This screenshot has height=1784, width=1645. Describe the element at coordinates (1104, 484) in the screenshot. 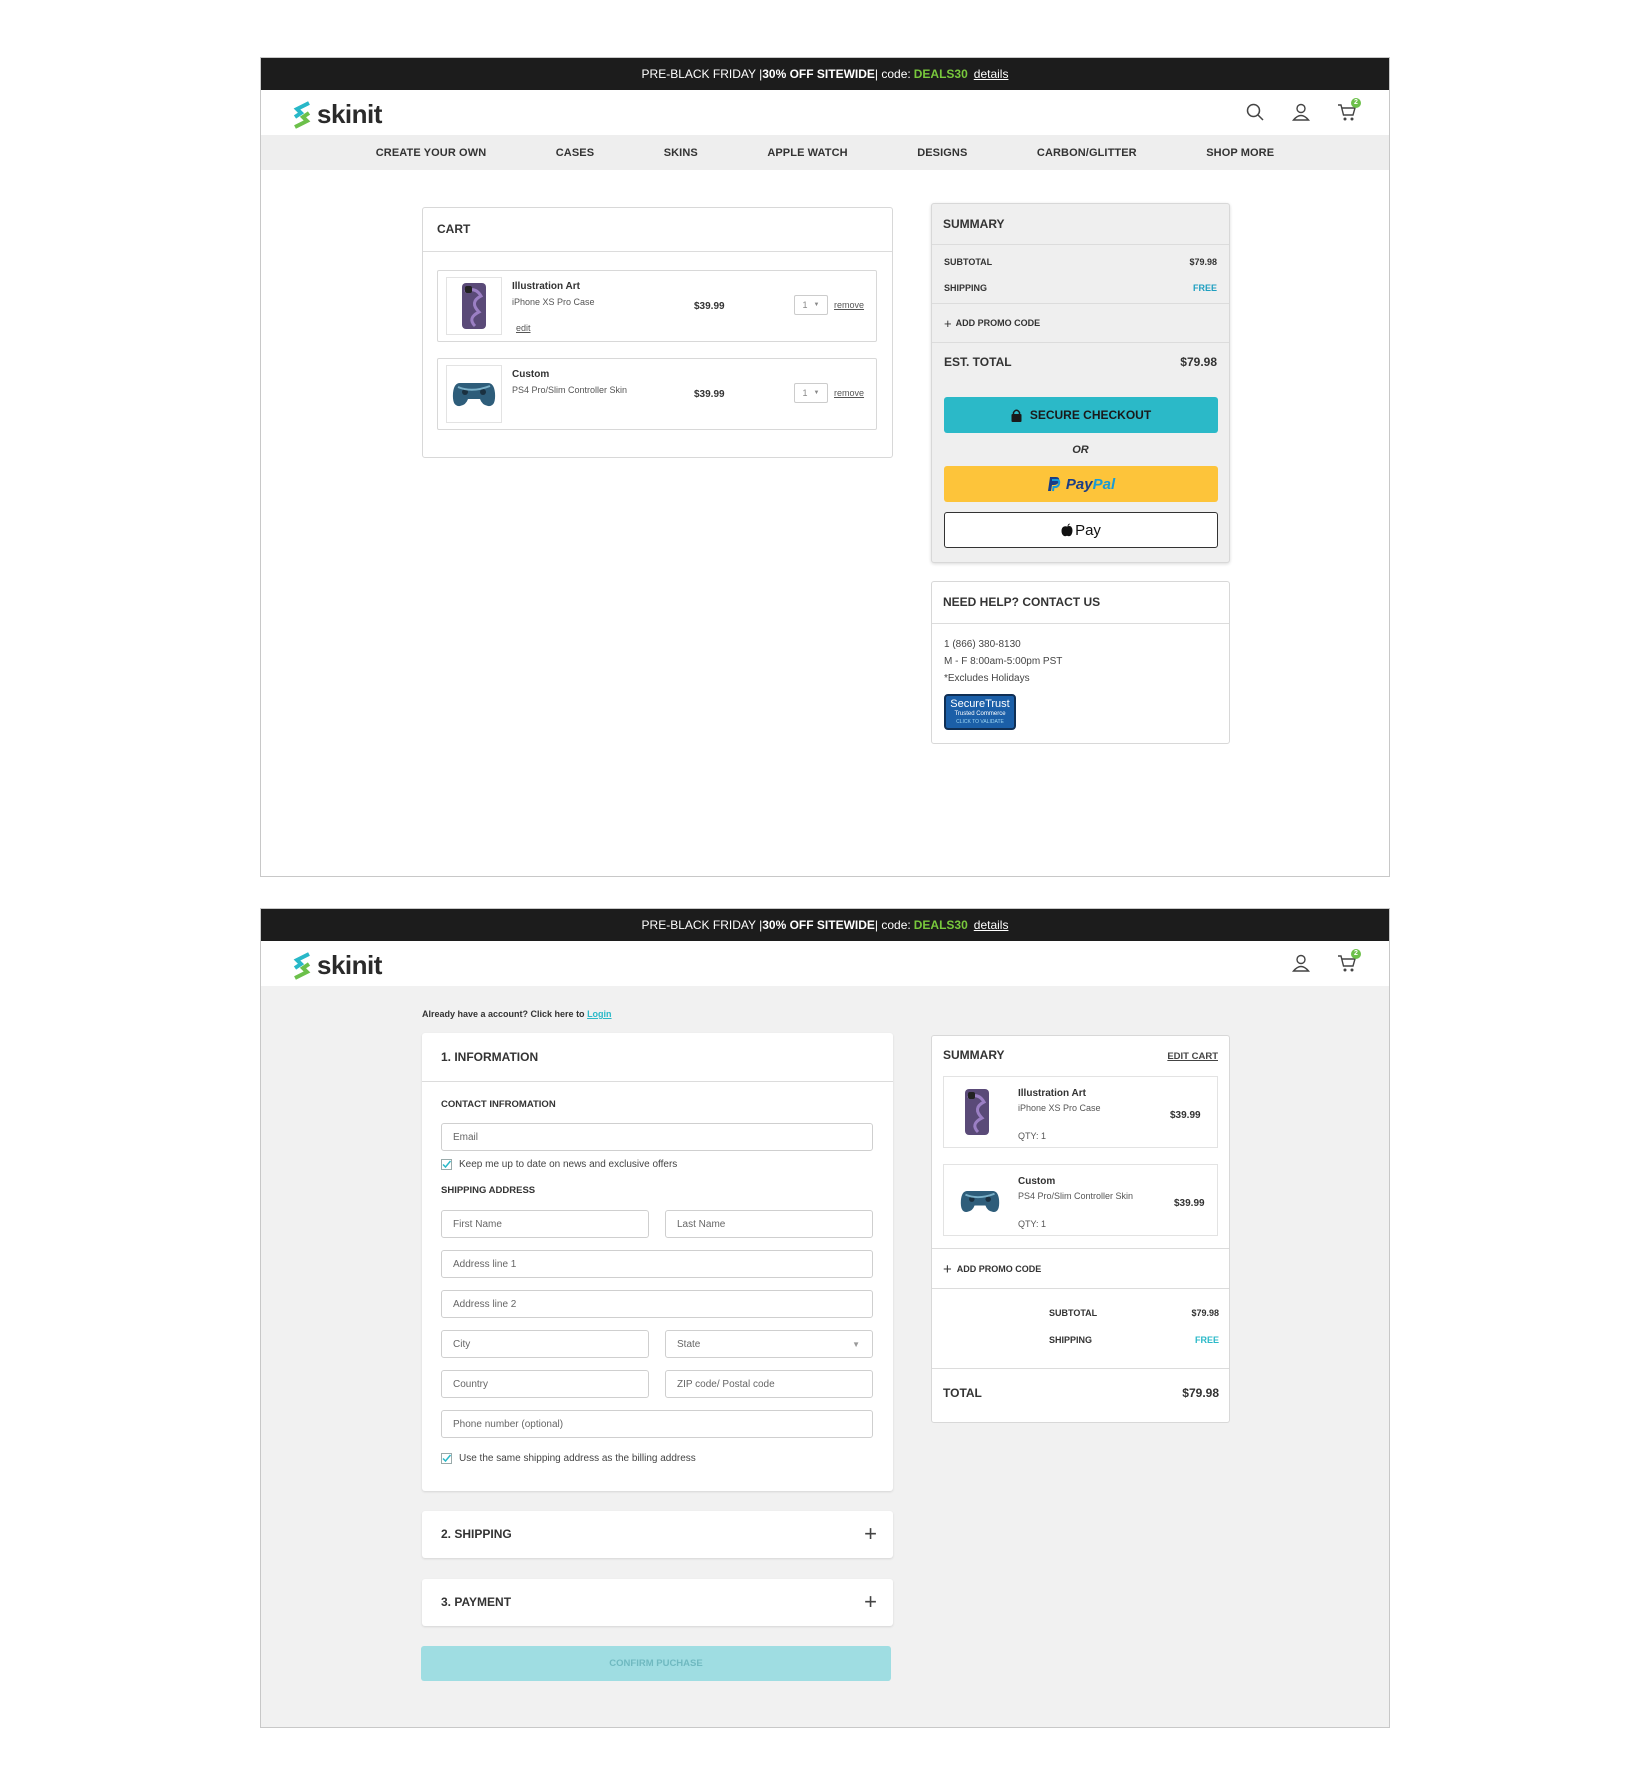

I see `paypal-label-pal: Pal` at that location.